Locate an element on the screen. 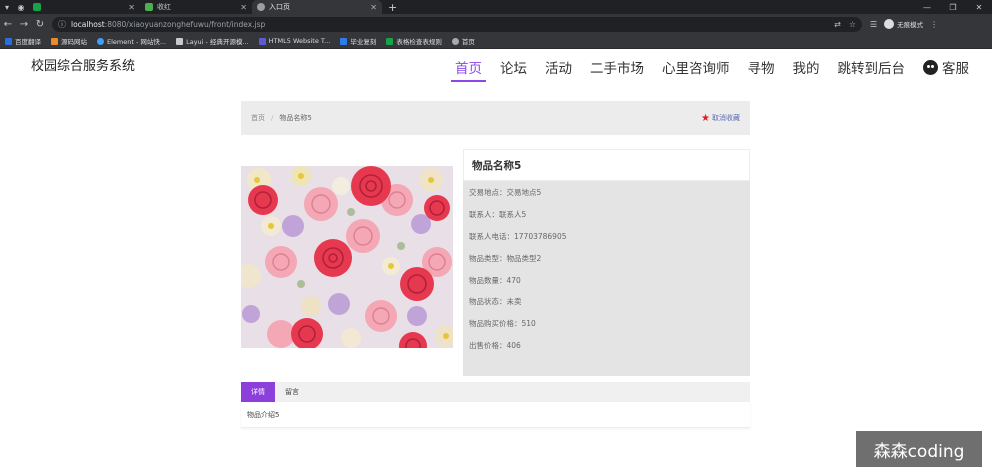  info-icon: ⓘ is located at coordinates (62, 24).